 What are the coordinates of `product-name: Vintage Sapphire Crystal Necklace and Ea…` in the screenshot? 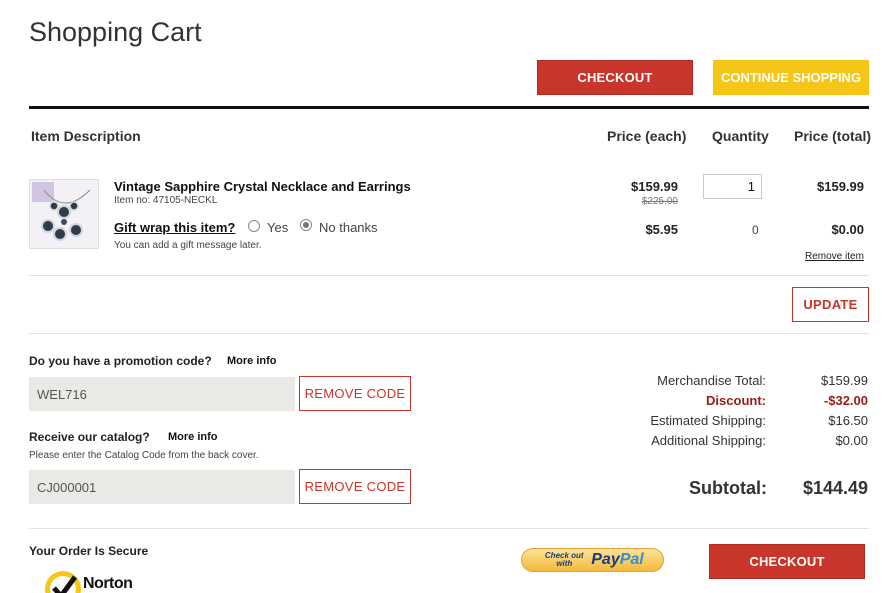 It's located at (262, 186).